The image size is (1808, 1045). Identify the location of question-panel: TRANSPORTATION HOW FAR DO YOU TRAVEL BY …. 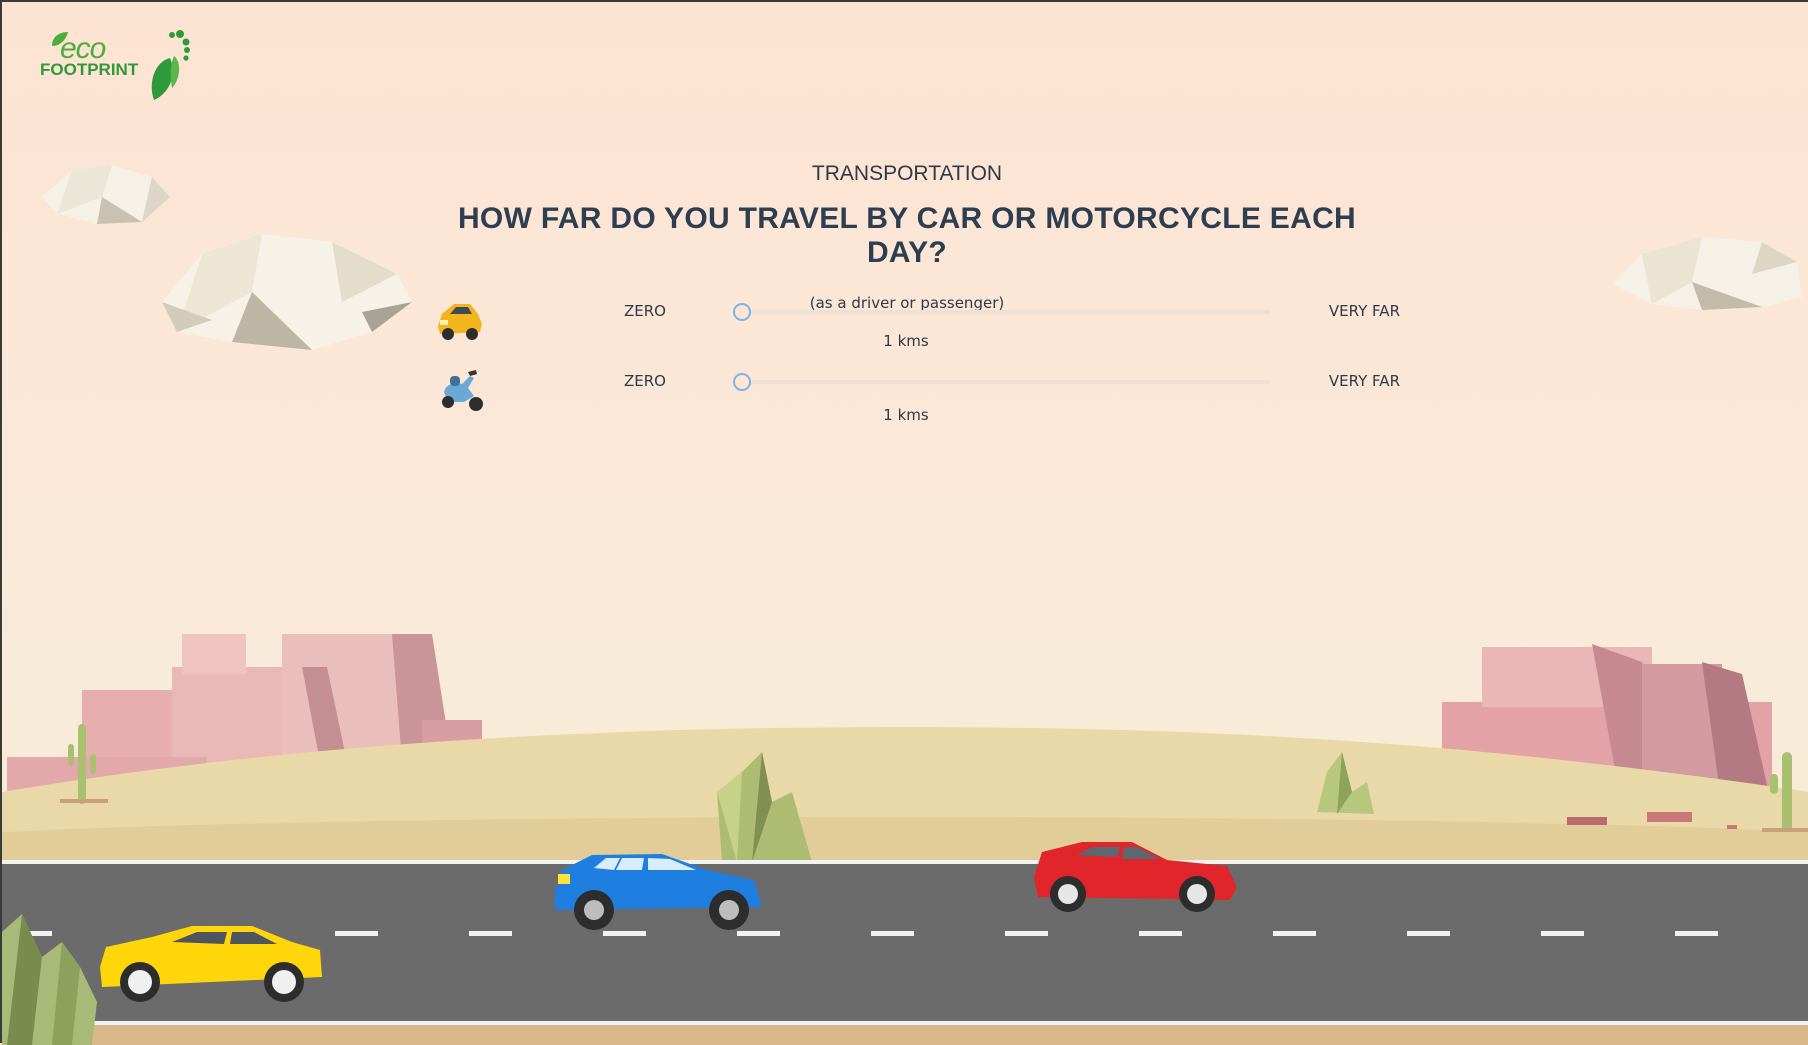
(907, 232).